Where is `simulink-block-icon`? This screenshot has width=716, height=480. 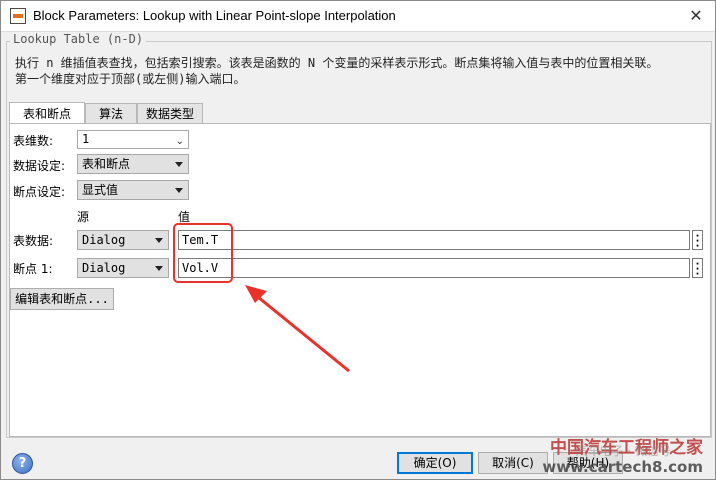 simulink-block-icon is located at coordinates (18, 16).